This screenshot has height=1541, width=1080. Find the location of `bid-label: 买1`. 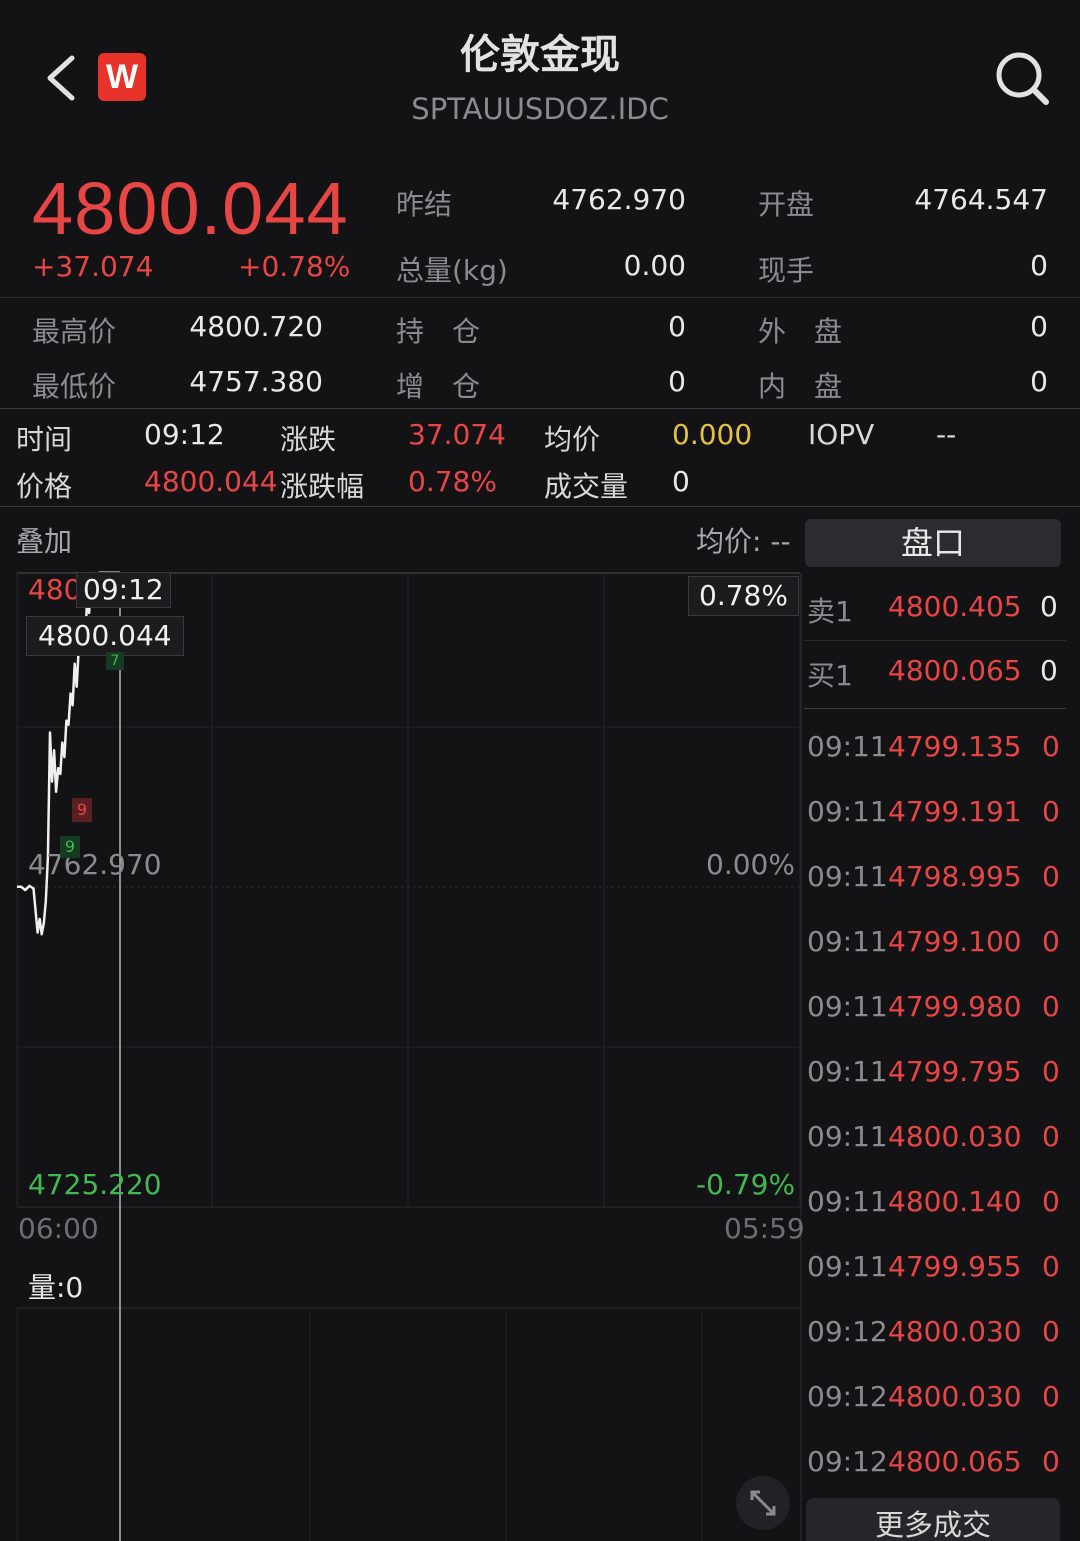

bid-label: 买1 is located at coordinates (830, 675).